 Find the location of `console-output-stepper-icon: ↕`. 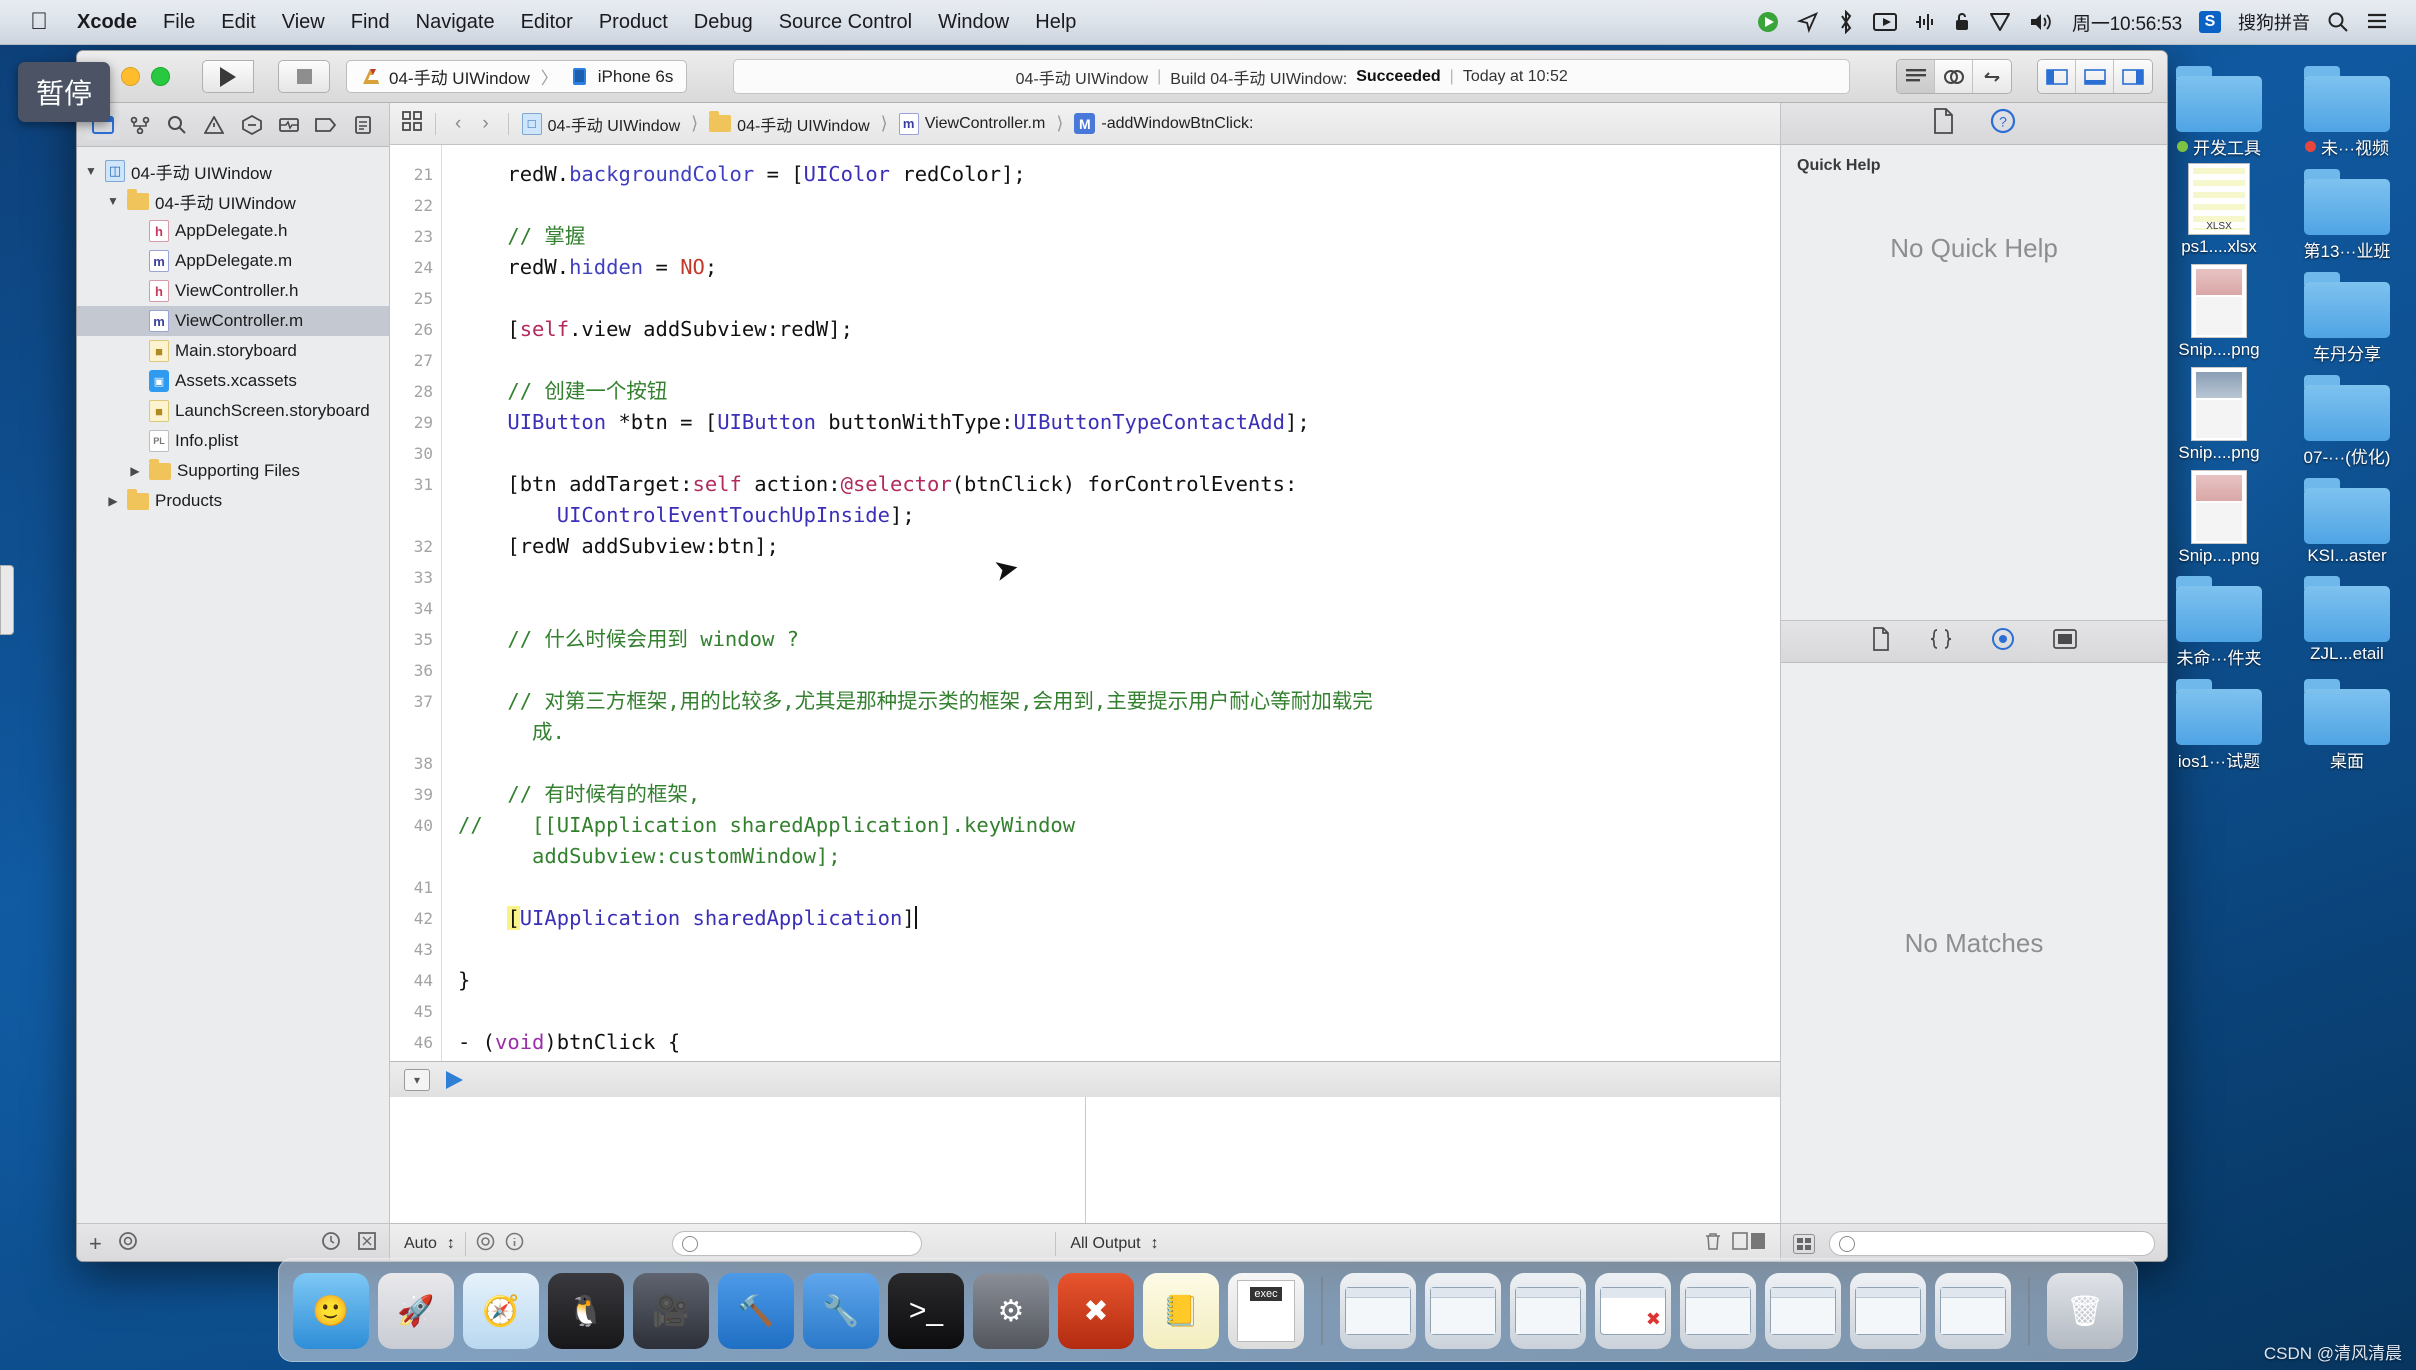

console-output-stepper-icon: ↕ is located at coordinates (1155, 1244).